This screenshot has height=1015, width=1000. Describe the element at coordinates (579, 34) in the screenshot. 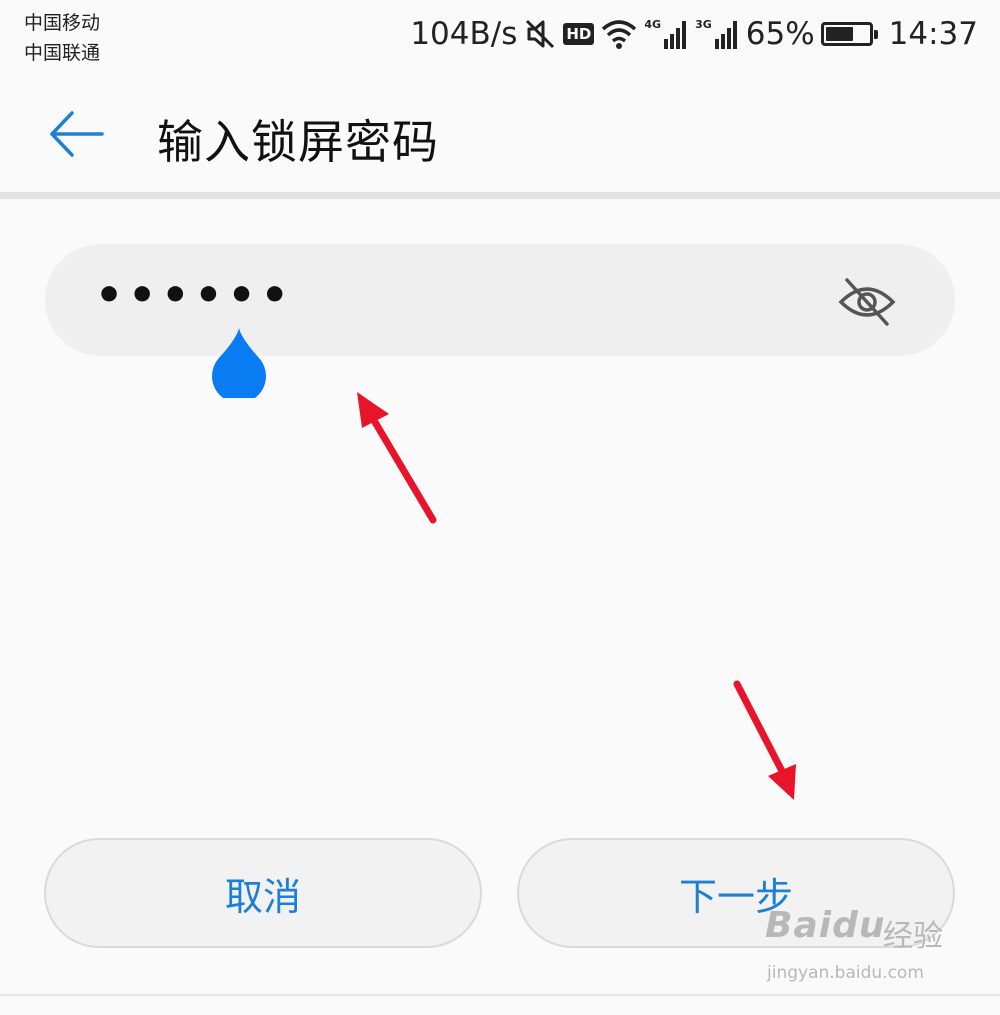

I see `hd-badge: HD` at that location.